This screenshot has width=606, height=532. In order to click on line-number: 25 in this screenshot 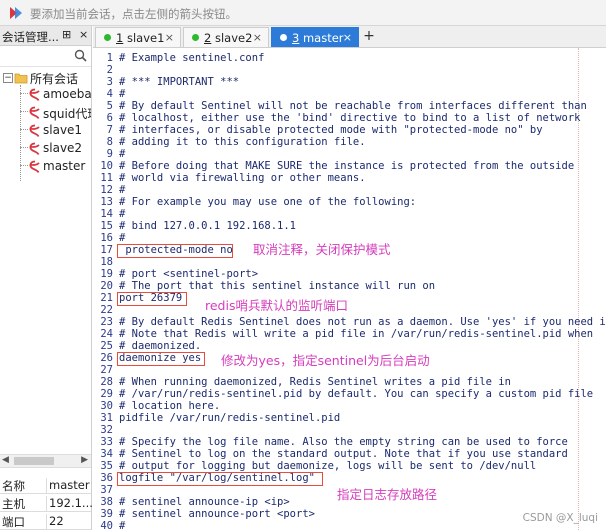, I will do `click(106, 346)`.